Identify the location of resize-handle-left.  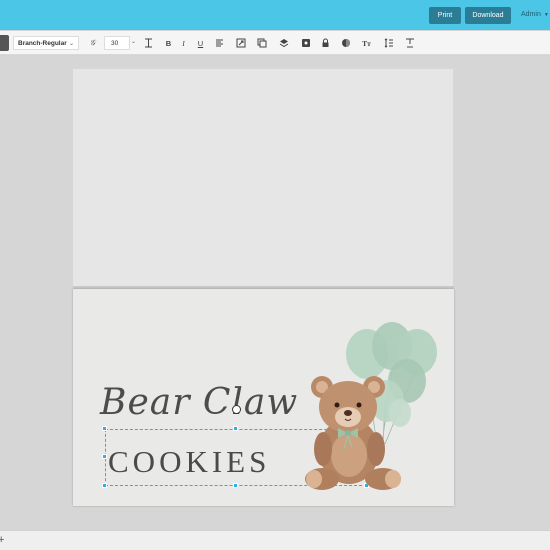
(104, 456).